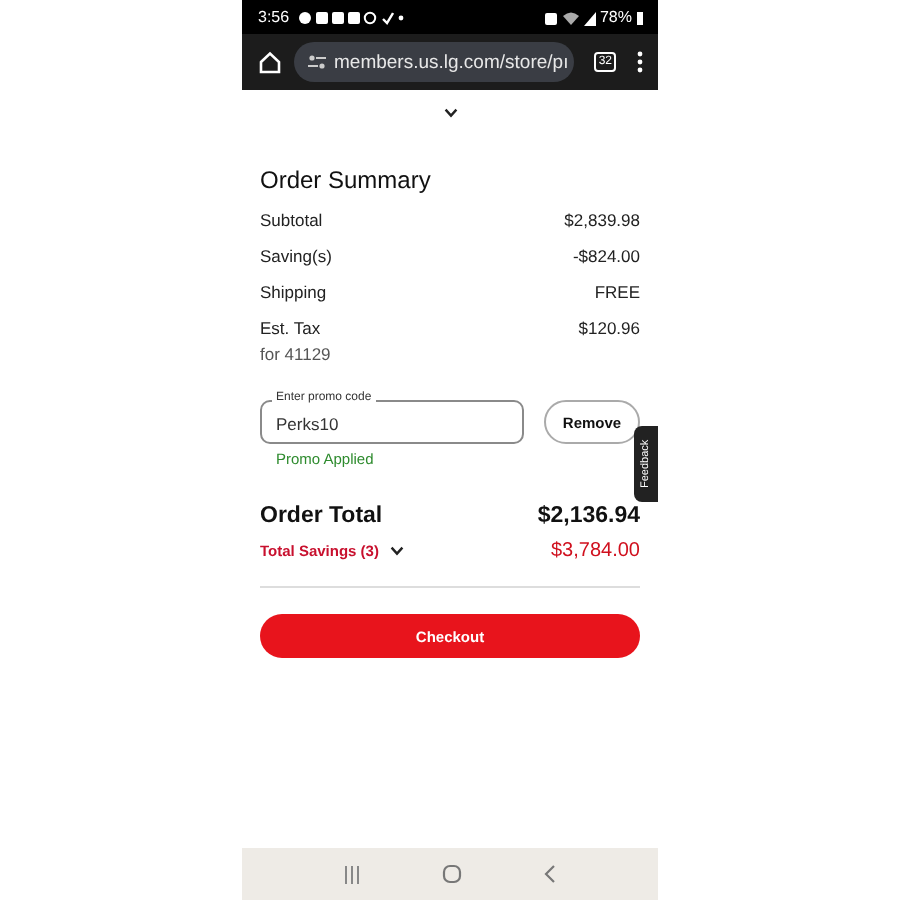 The height and width of the screenshot is (900, 900). What do you see at coordinates (296, 354) in the screenshot?
I see `line-note: for 41129` at bounding box center [296, 354].